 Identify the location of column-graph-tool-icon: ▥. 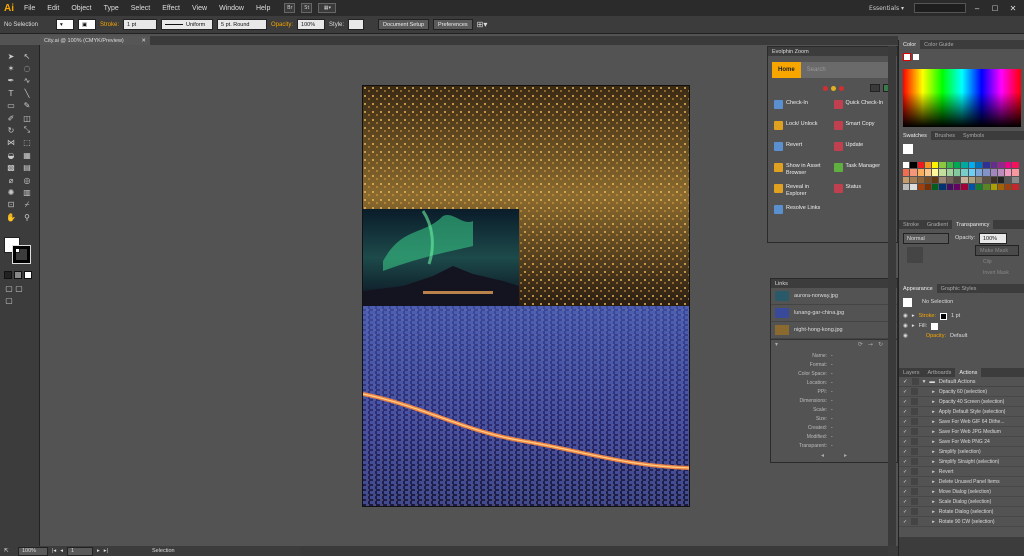
(27, 192).